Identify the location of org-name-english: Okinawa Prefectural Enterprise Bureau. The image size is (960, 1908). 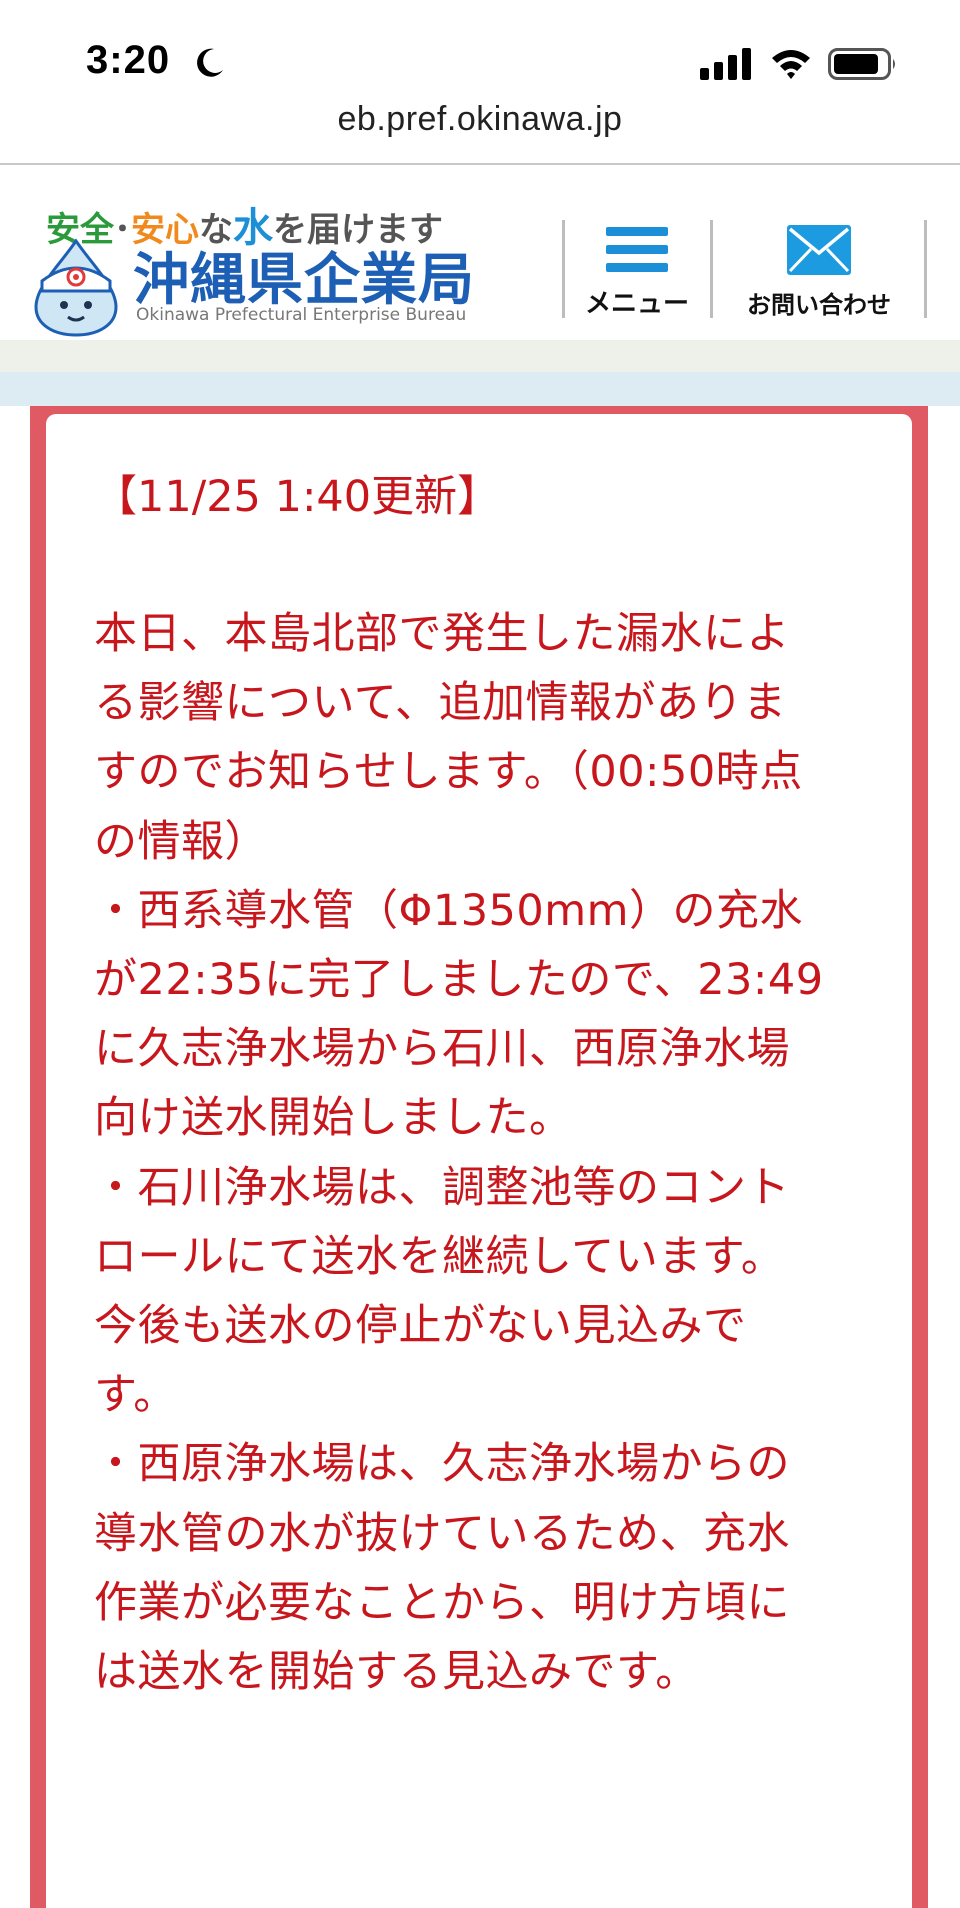
(301, 315).